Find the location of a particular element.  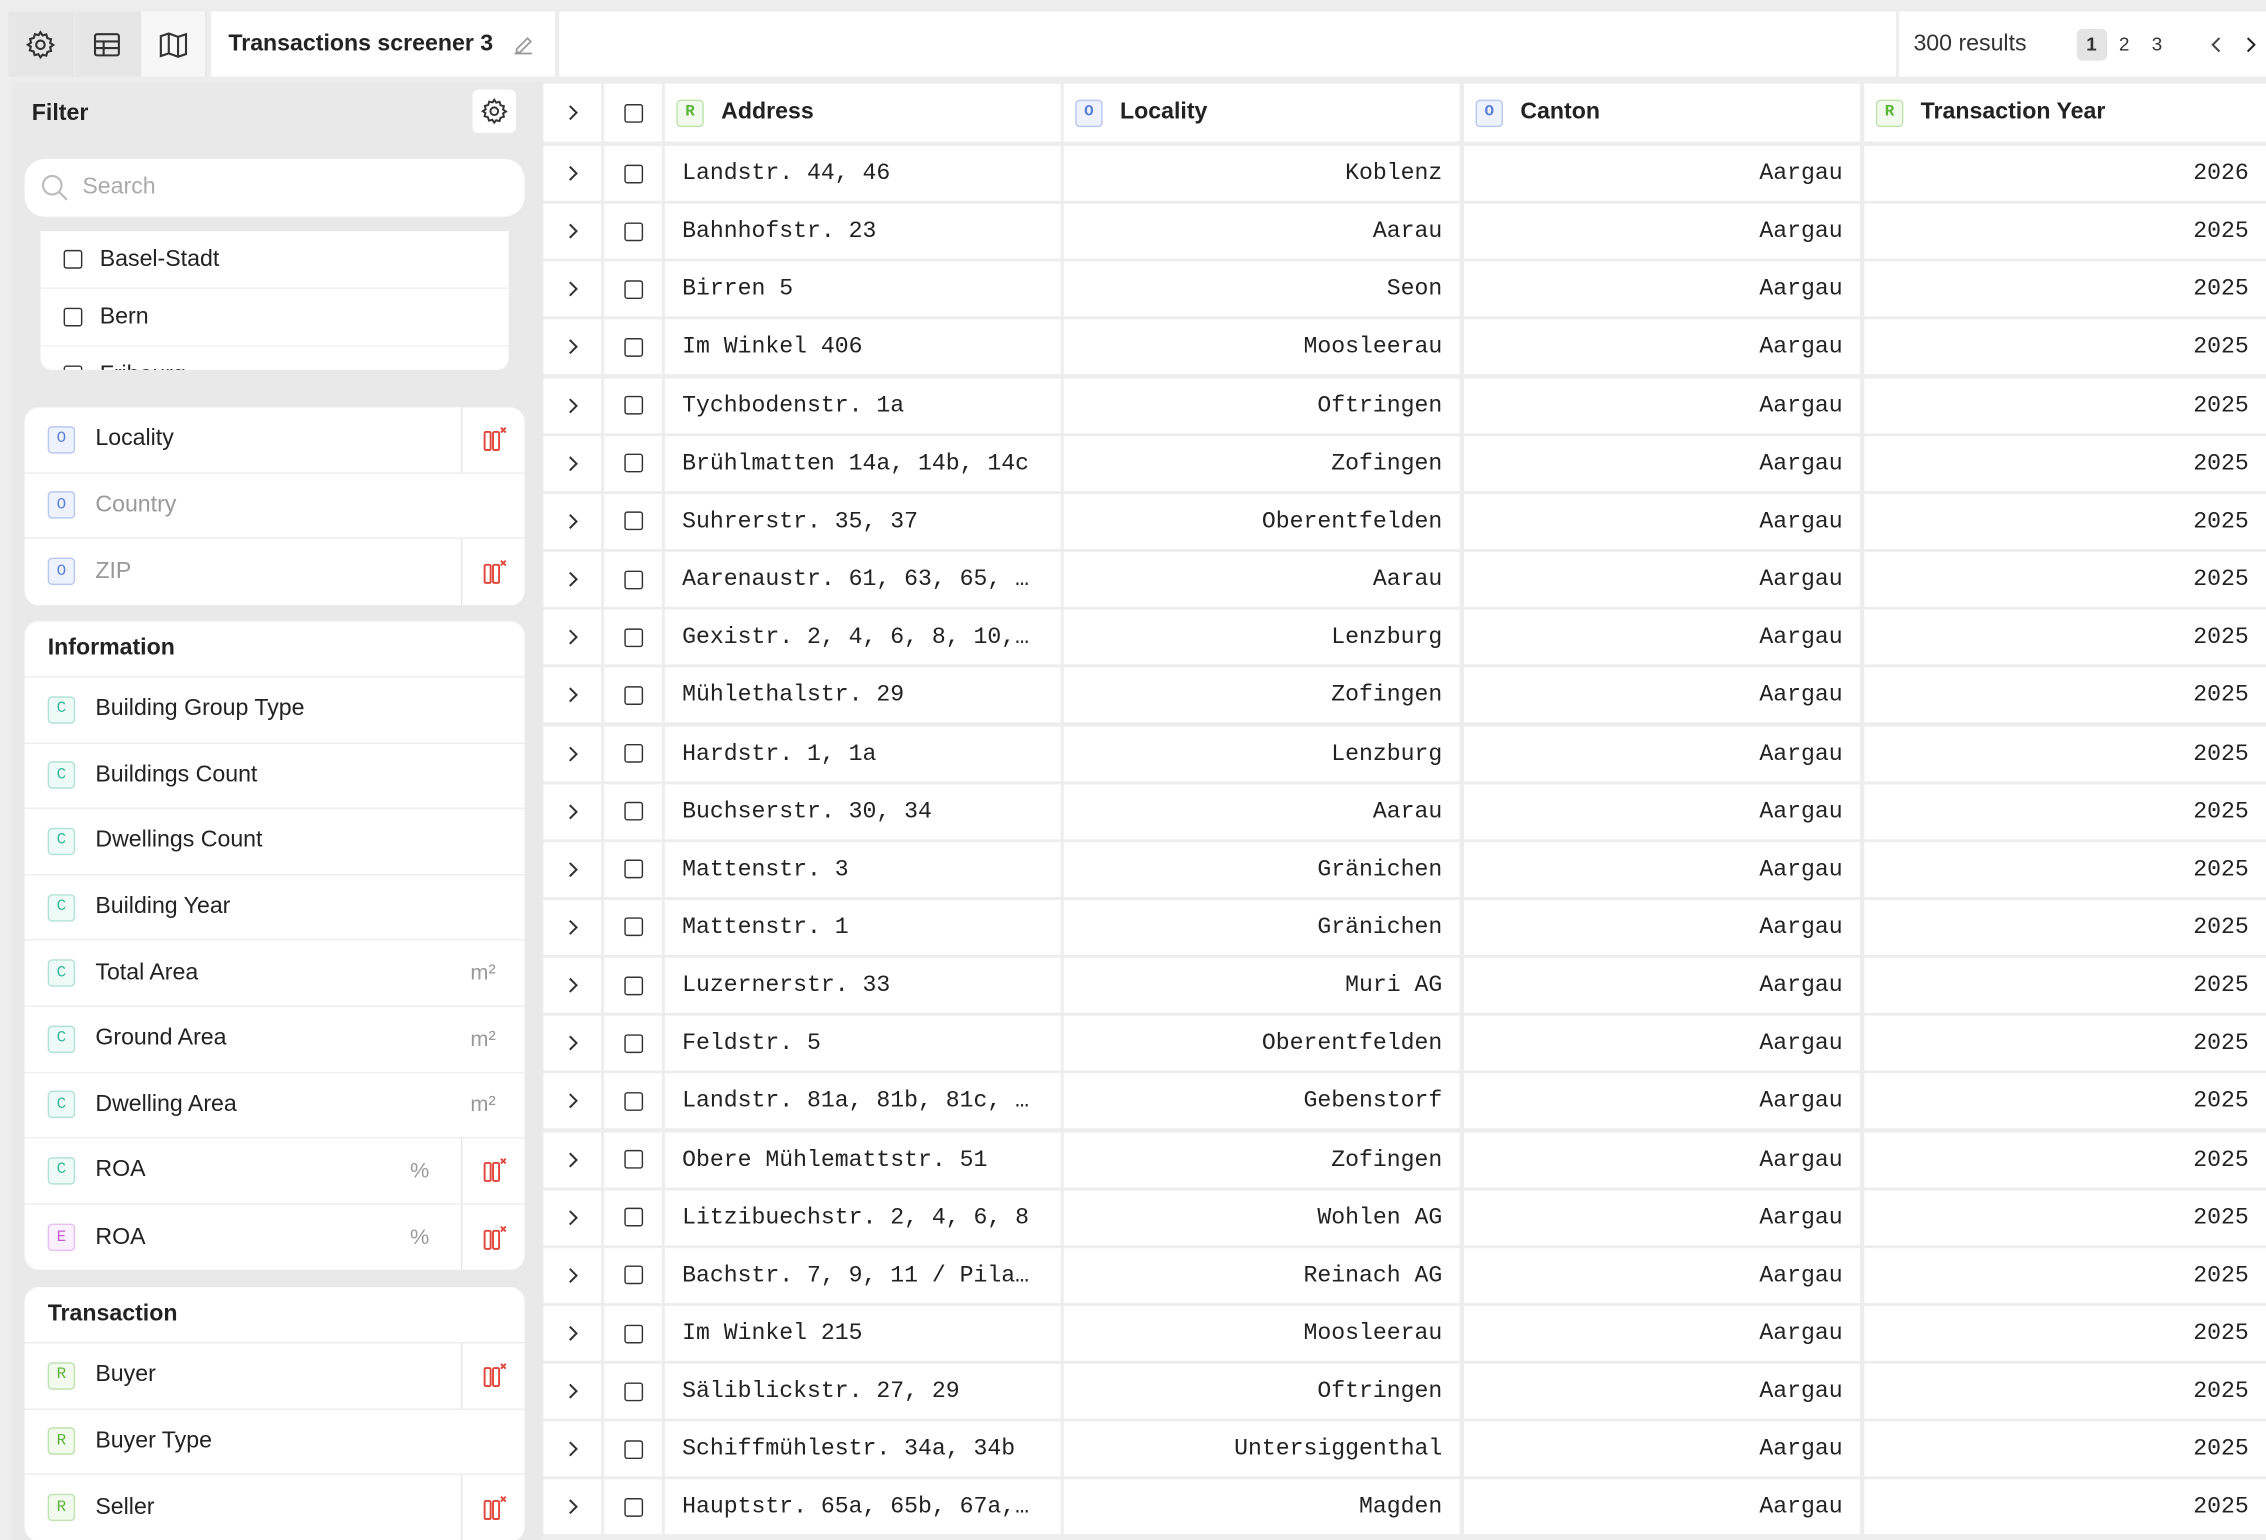

locality-cell: Moosleerau is located at coordinates (1261, 1333).